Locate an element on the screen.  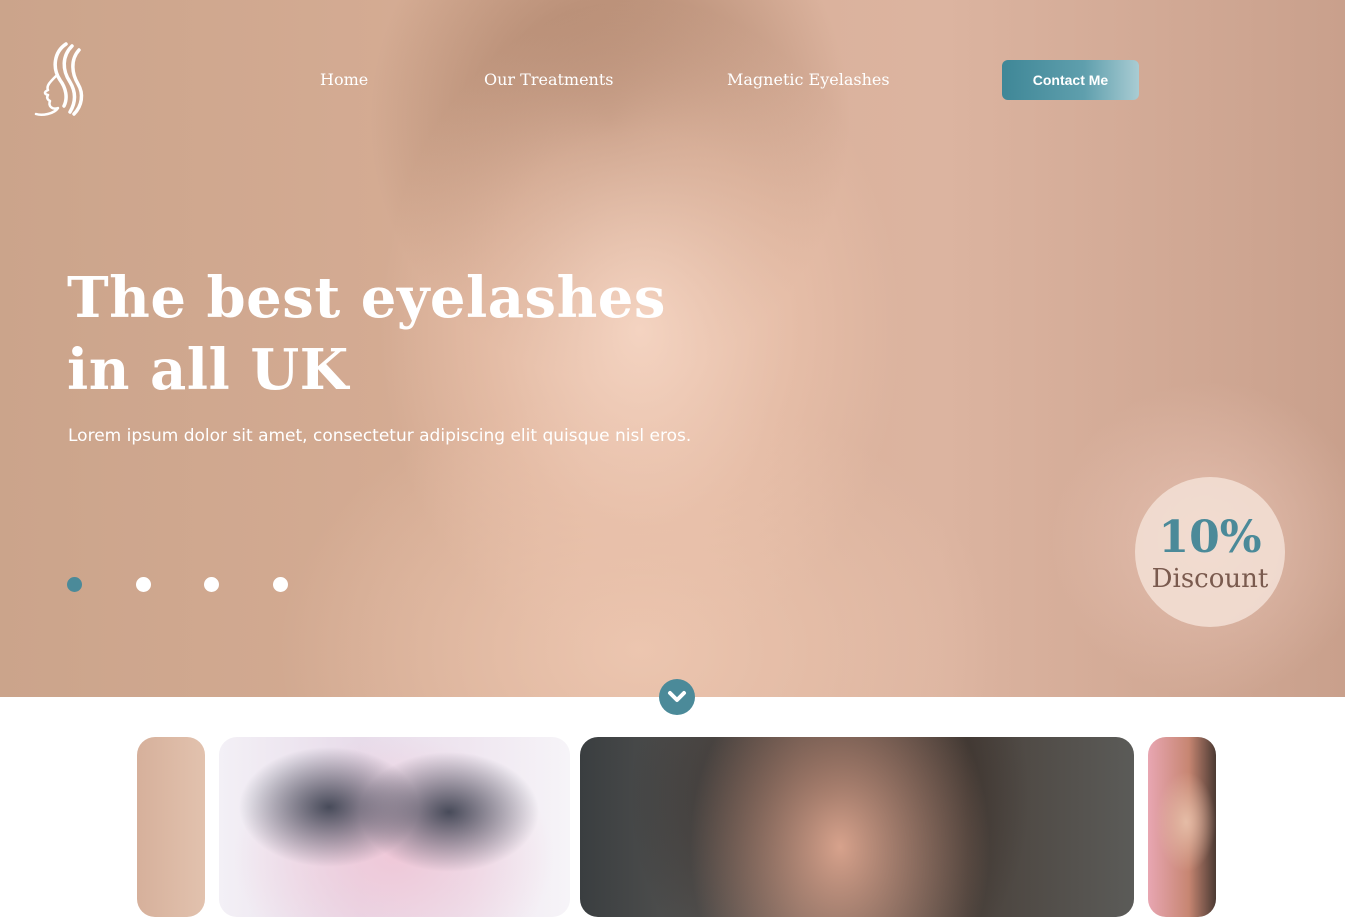
discount-badge: 10% Discount is located at coordinates (1210, 552).